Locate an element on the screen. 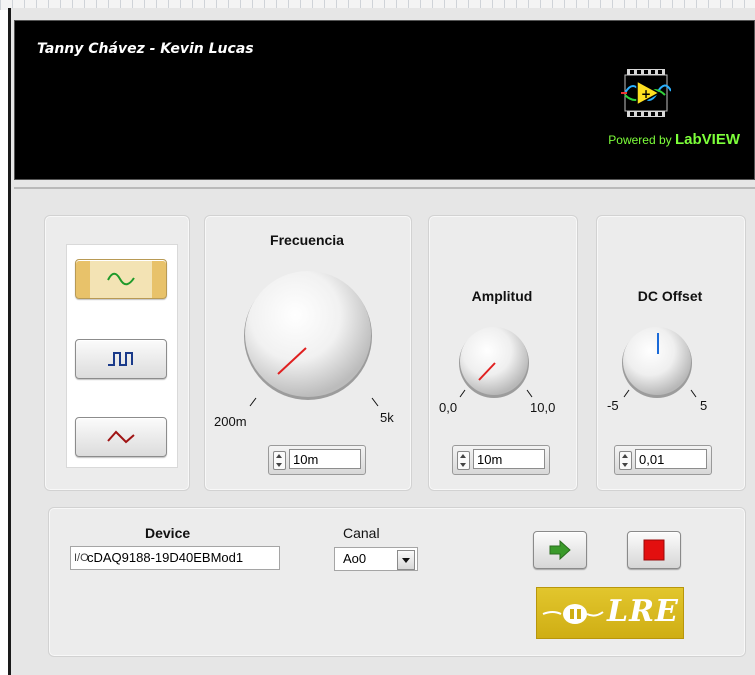 This screenshot has height=675, width=755. stop-square-icon is located at coordinates (654, 550).